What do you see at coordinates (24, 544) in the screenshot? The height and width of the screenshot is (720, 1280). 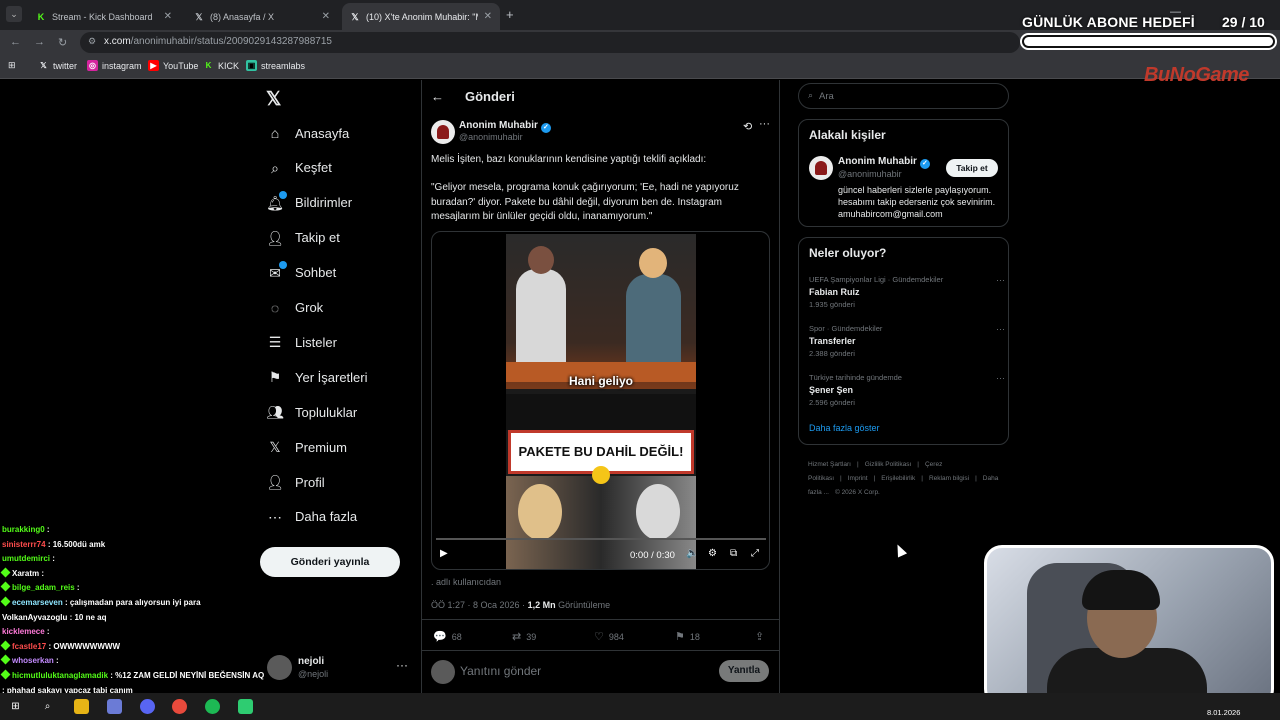 I see `chat-username: sinisterrr74` at bounding box center [24, 544].